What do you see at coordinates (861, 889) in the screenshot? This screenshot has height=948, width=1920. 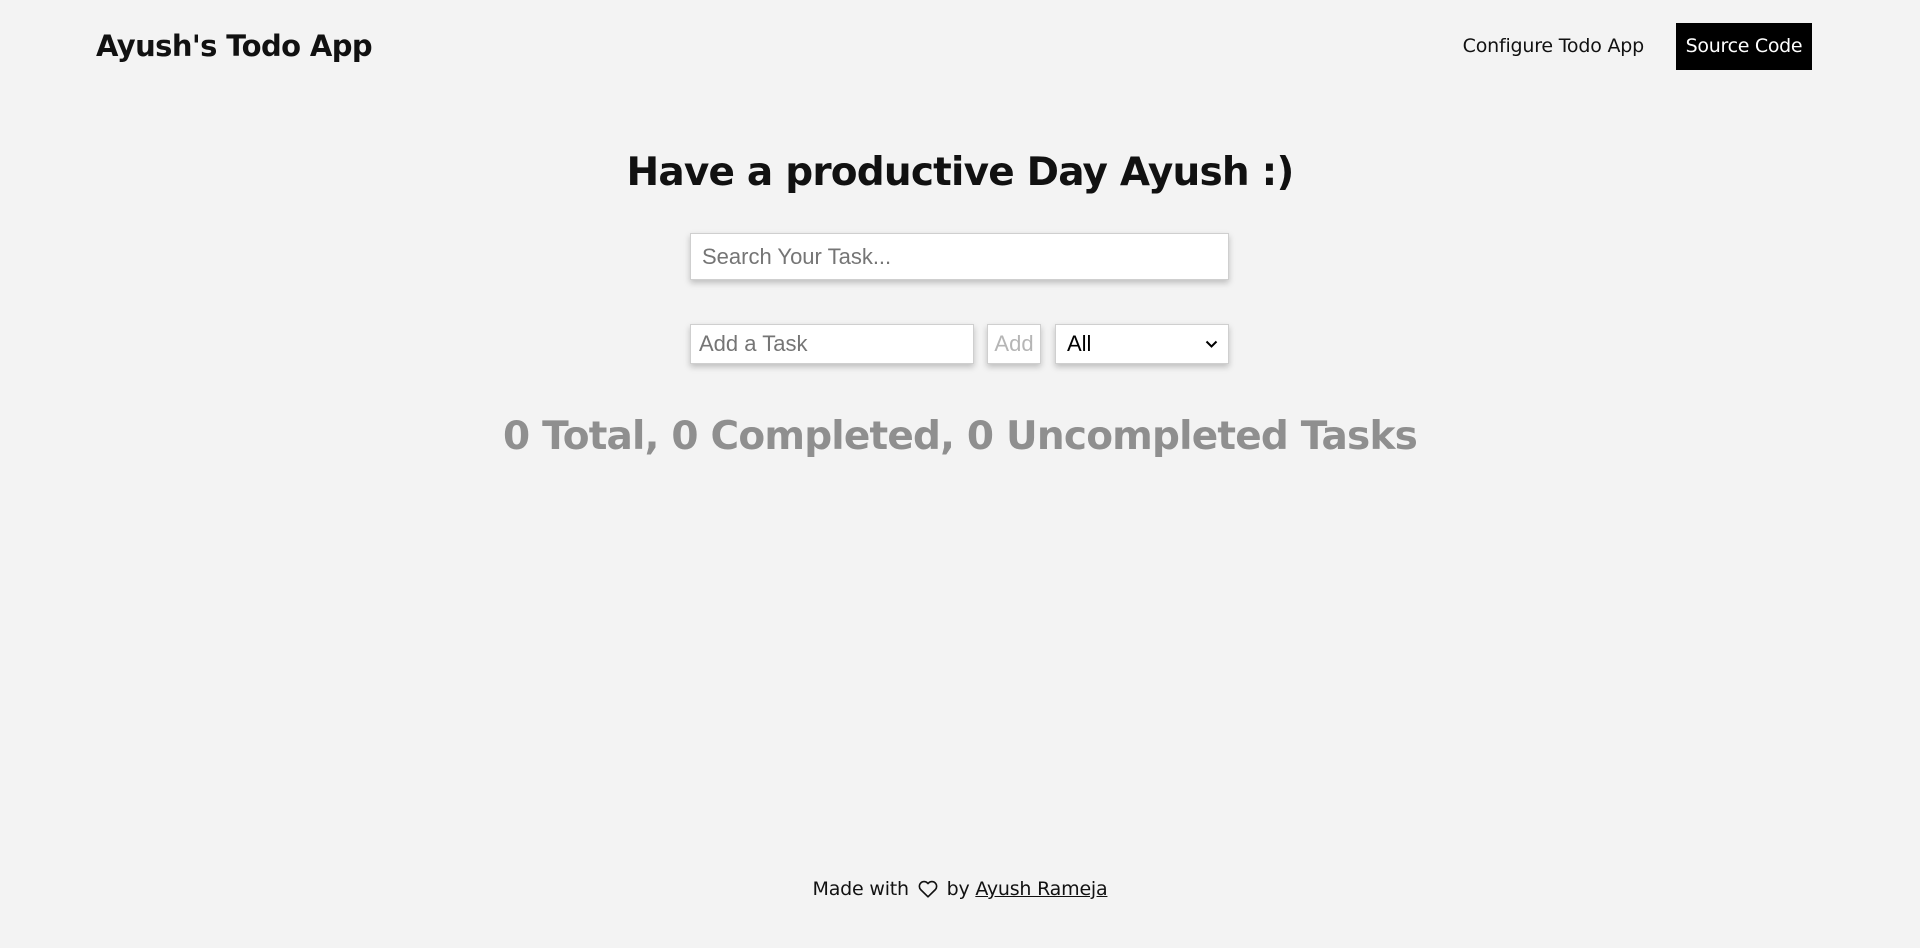 I see `footer-made-with: Made with` at bounding box center [861, 889].